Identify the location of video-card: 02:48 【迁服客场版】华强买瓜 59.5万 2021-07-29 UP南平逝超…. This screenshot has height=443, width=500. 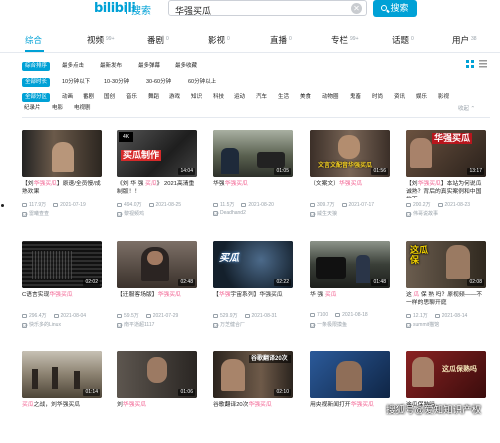
(157, 287).